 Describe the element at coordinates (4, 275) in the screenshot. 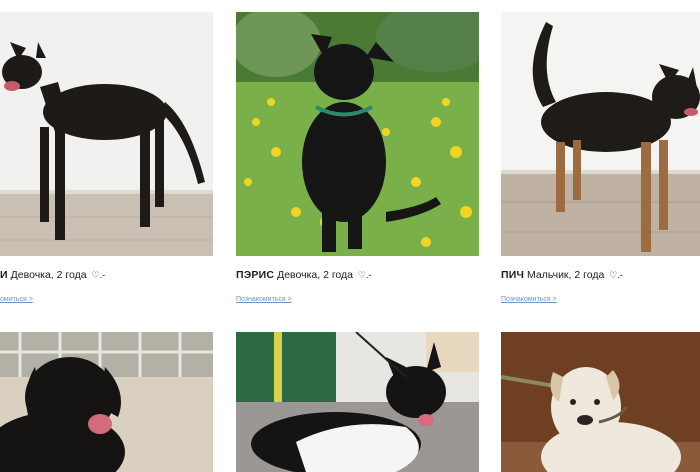

I see `dog-name: И` at that location.